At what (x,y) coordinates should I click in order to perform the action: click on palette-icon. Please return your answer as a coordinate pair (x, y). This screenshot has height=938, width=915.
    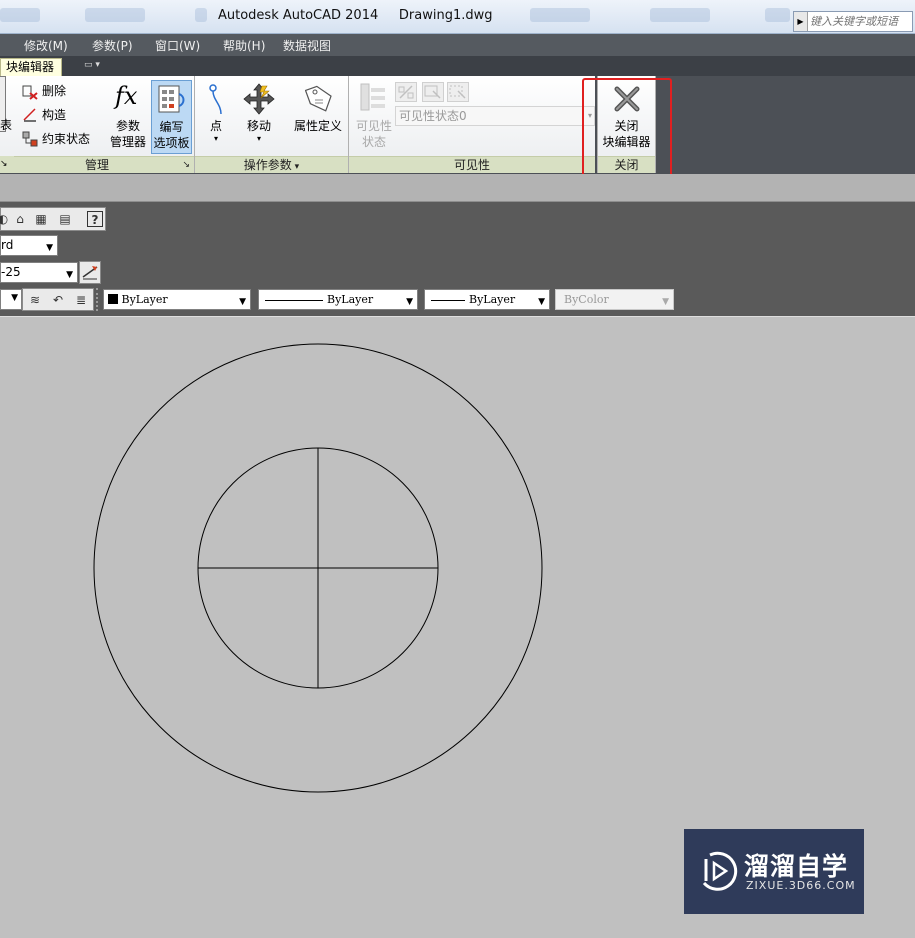
    Looking at the image, I should click on (171, 99).